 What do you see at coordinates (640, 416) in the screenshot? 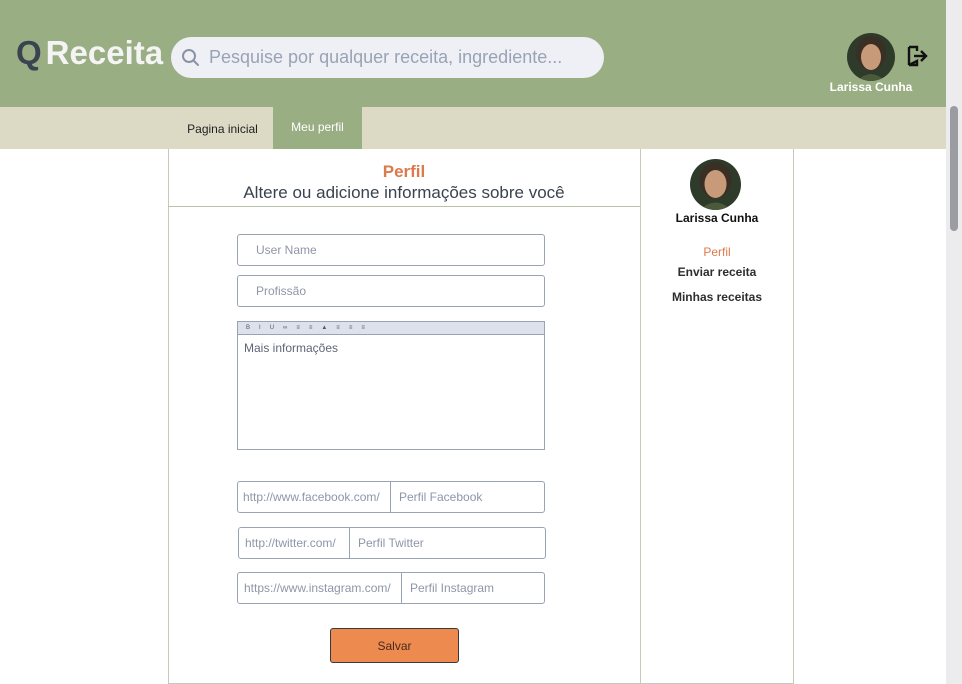
I see `card-divider` at bounding box center [640, 416].